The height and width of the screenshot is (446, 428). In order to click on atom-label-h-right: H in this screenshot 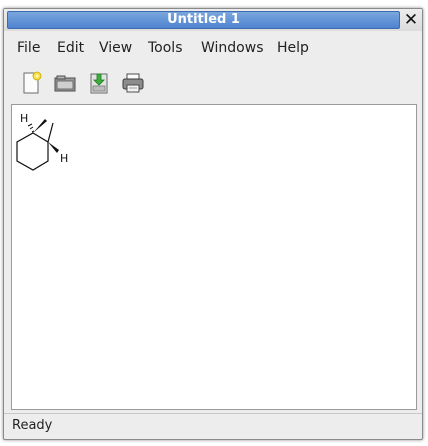, I will do `click(64, 158)`.